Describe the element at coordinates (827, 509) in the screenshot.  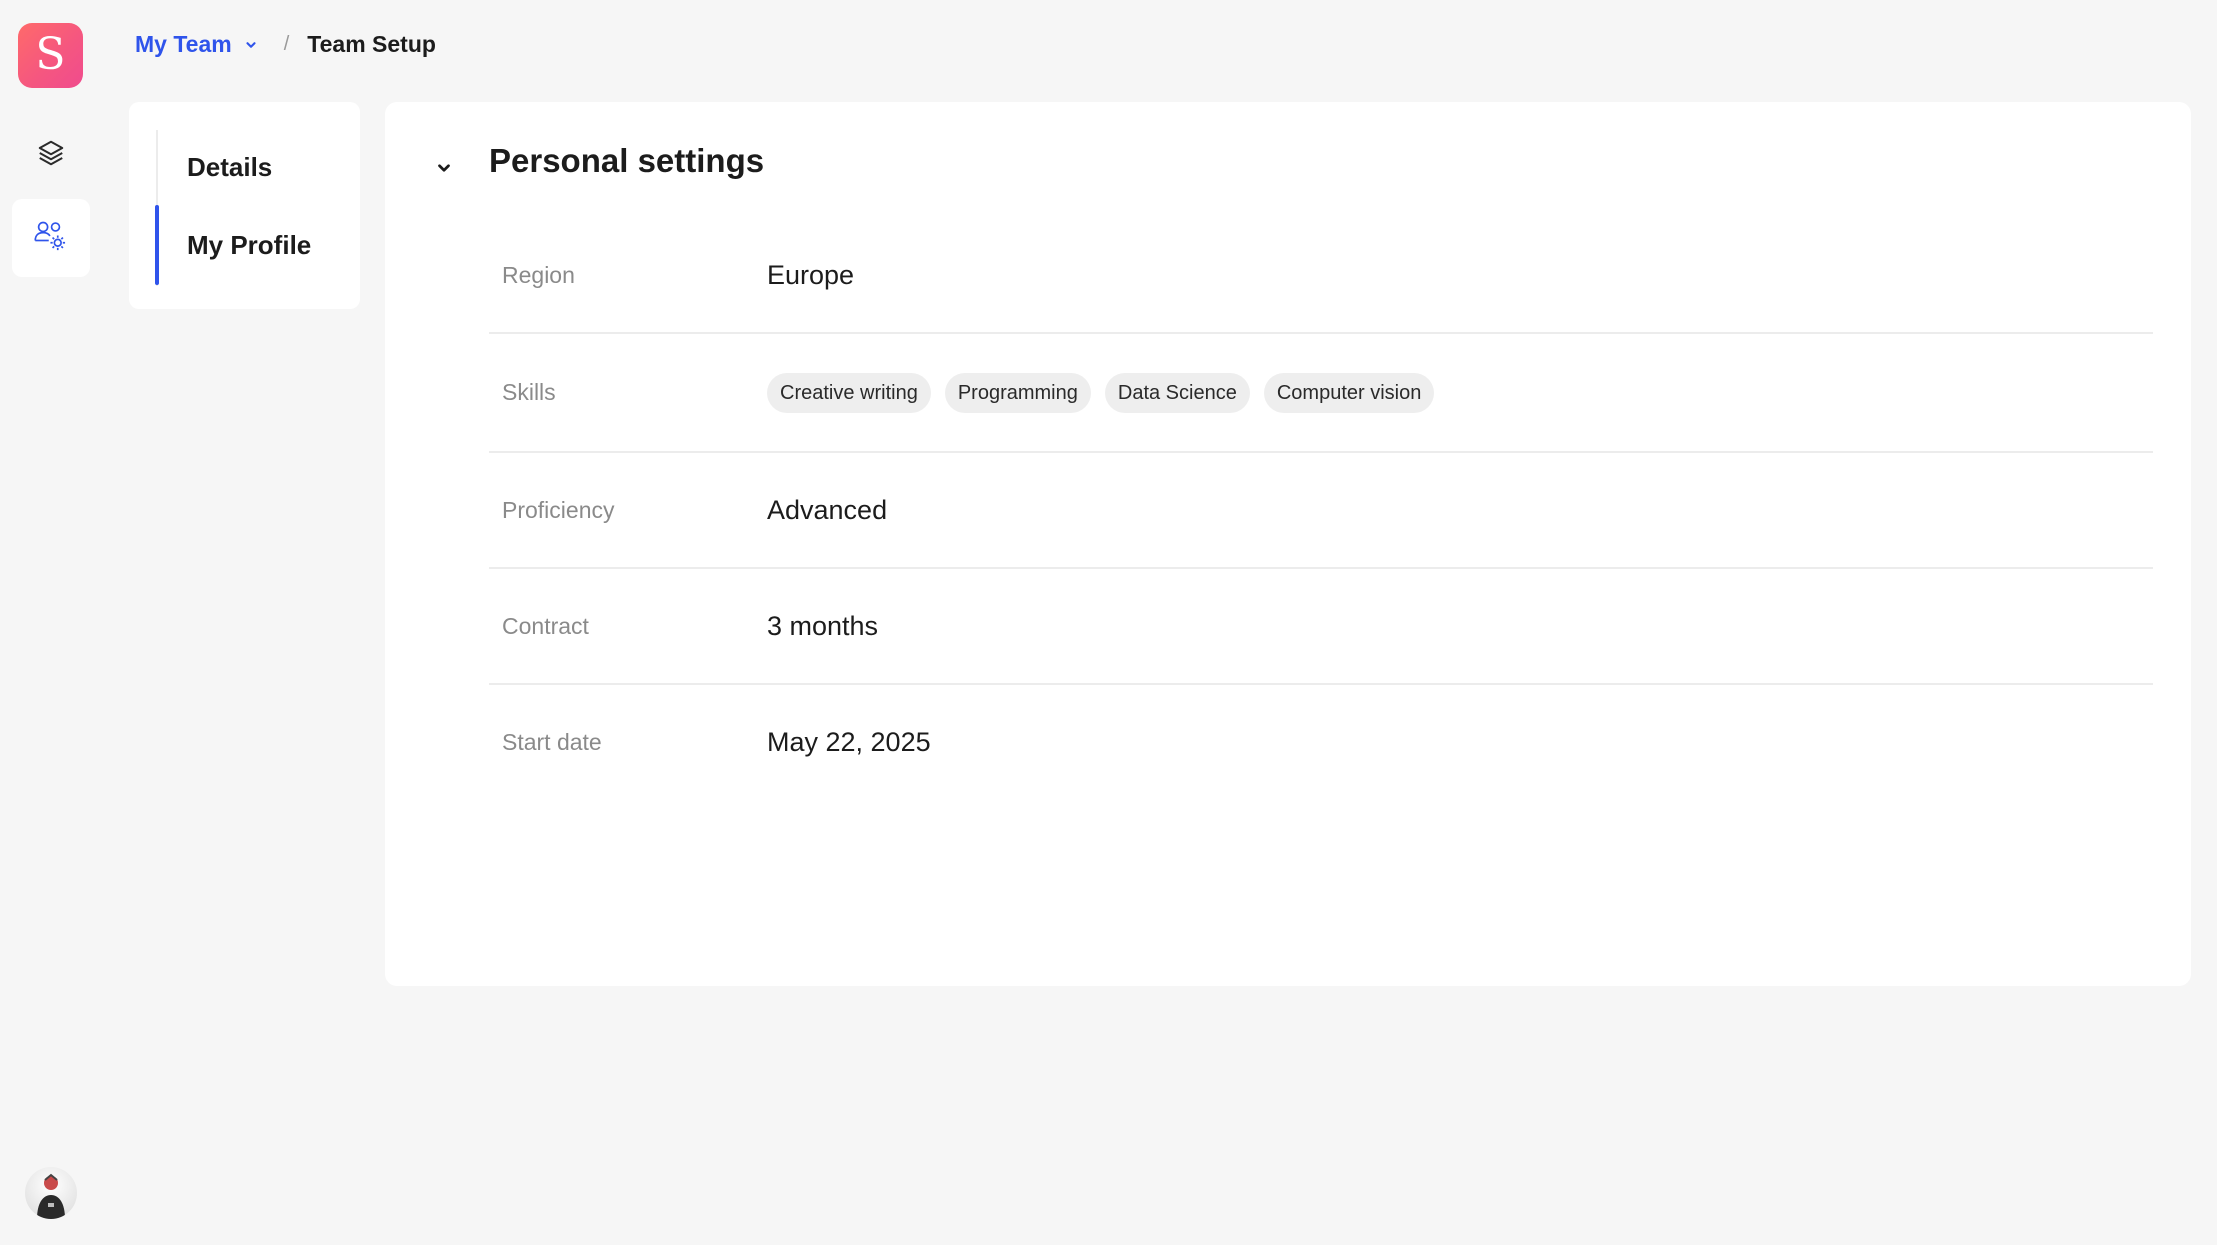
I see `field-value-proficiency: Advanced` at that location.